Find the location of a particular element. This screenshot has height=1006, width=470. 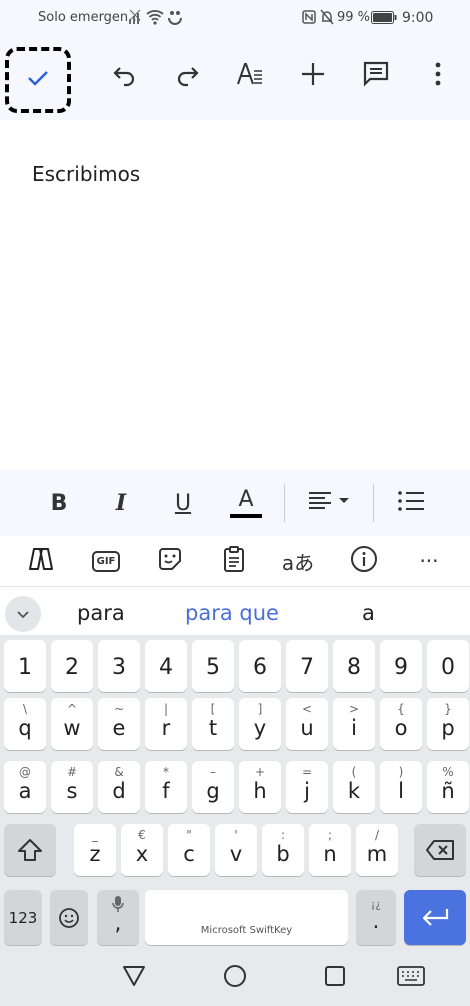

more-vert-icon is located at coordinates (438, 76).